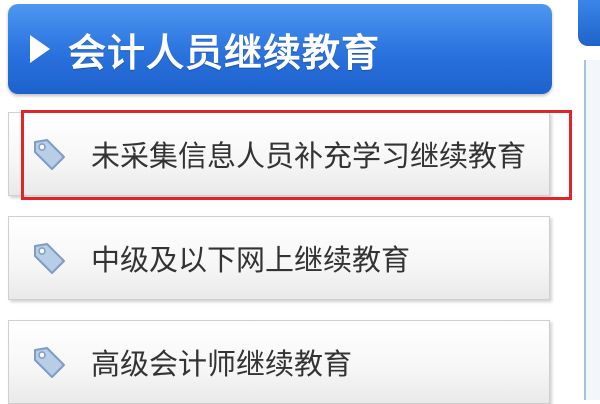  Describe the element at coordinates (224, 52) in the screenshot. I see `section-title: 会计人员继续教育` at that location.